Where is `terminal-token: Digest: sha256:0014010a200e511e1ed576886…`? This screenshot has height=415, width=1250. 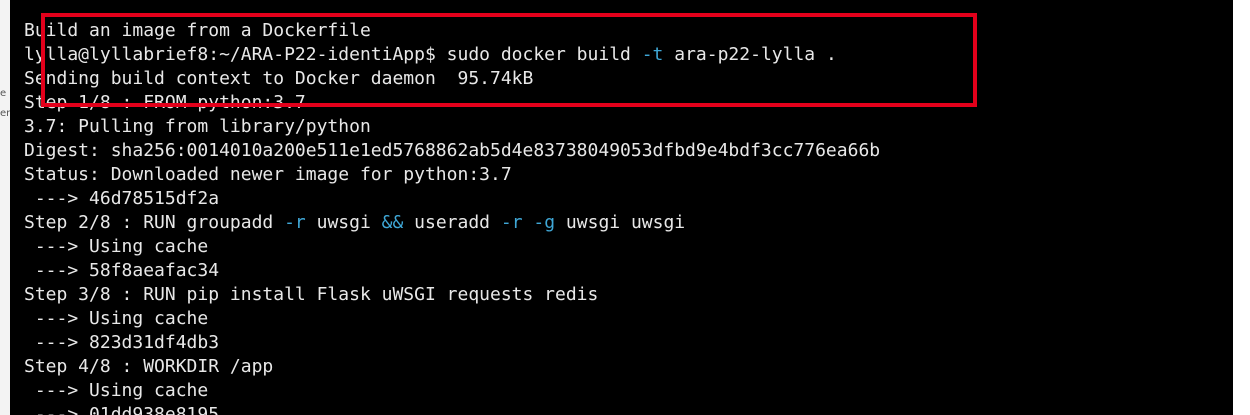 terminal-token: Digest: sha256:0014010a200e511e1ed576886… is located at coordinates (452, 150).